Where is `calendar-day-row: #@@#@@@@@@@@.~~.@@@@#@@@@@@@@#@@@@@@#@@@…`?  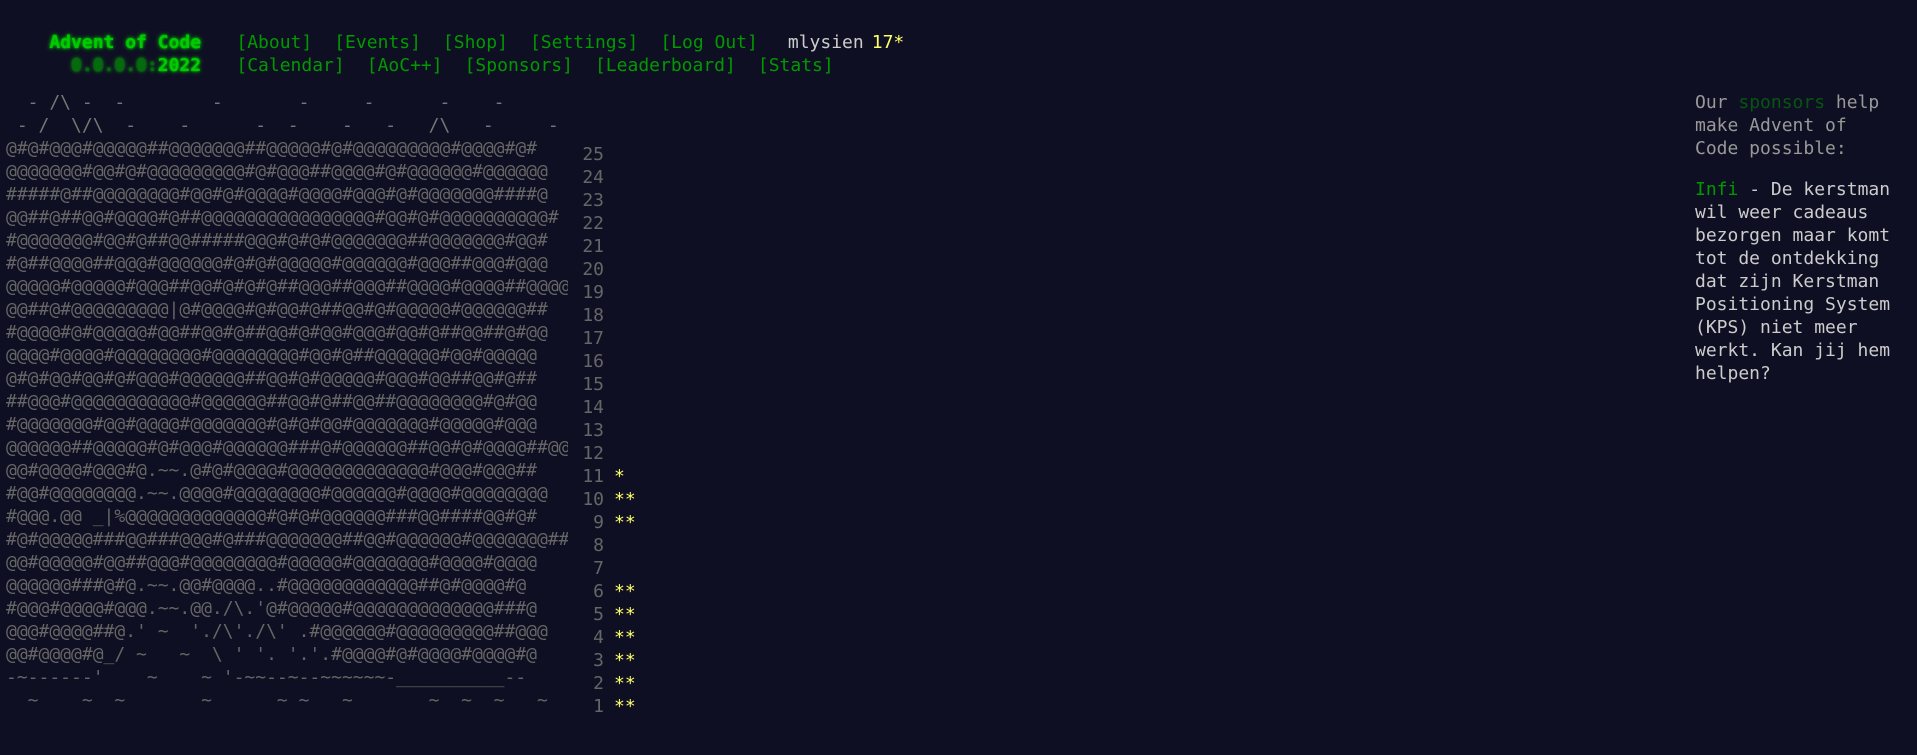
calendar-day-row: #@@#@@@@@@@@.~~.@@@@#@@@@@@@@#@@@@@@#@@@… is located at coordinates (330, 496).